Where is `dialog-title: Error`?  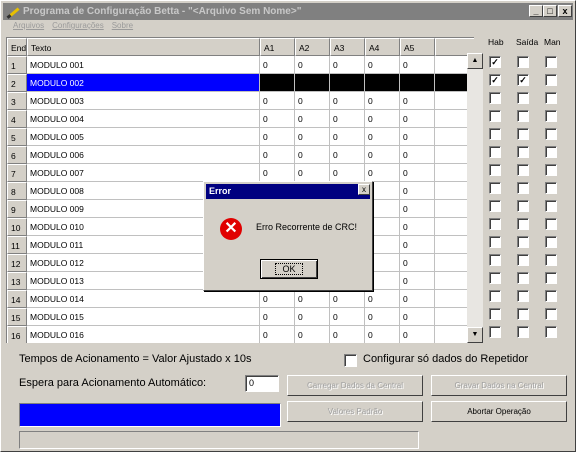 dialog-title: Error is located at coordinates (288, 191).